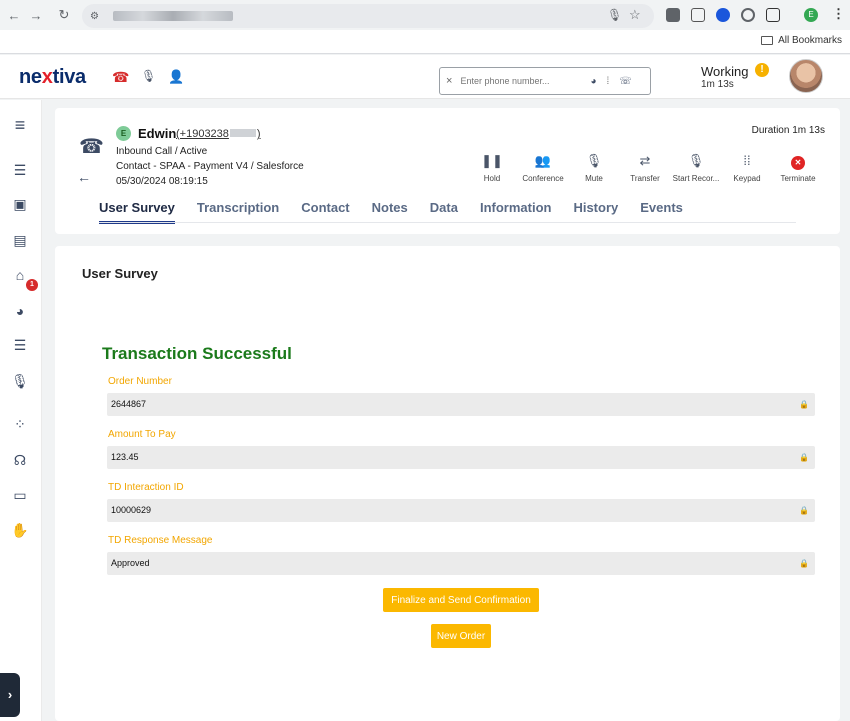  Describe the element at coordinates (661, 212) in the screenshot. I see `tab-events: Events` at that location.